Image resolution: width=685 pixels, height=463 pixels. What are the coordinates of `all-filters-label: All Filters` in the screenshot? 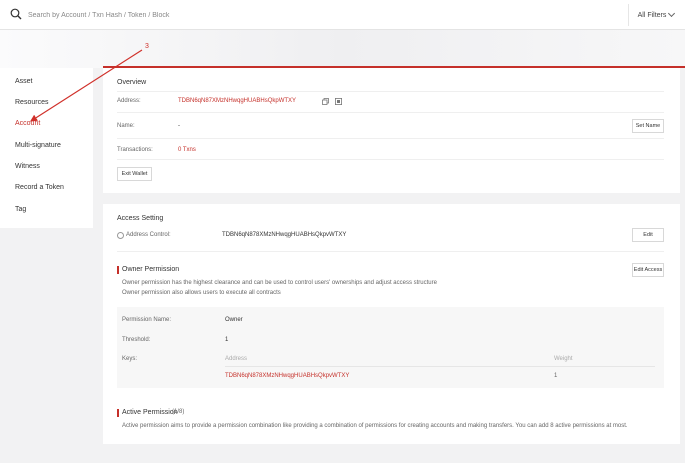 It's located at (652, 15).